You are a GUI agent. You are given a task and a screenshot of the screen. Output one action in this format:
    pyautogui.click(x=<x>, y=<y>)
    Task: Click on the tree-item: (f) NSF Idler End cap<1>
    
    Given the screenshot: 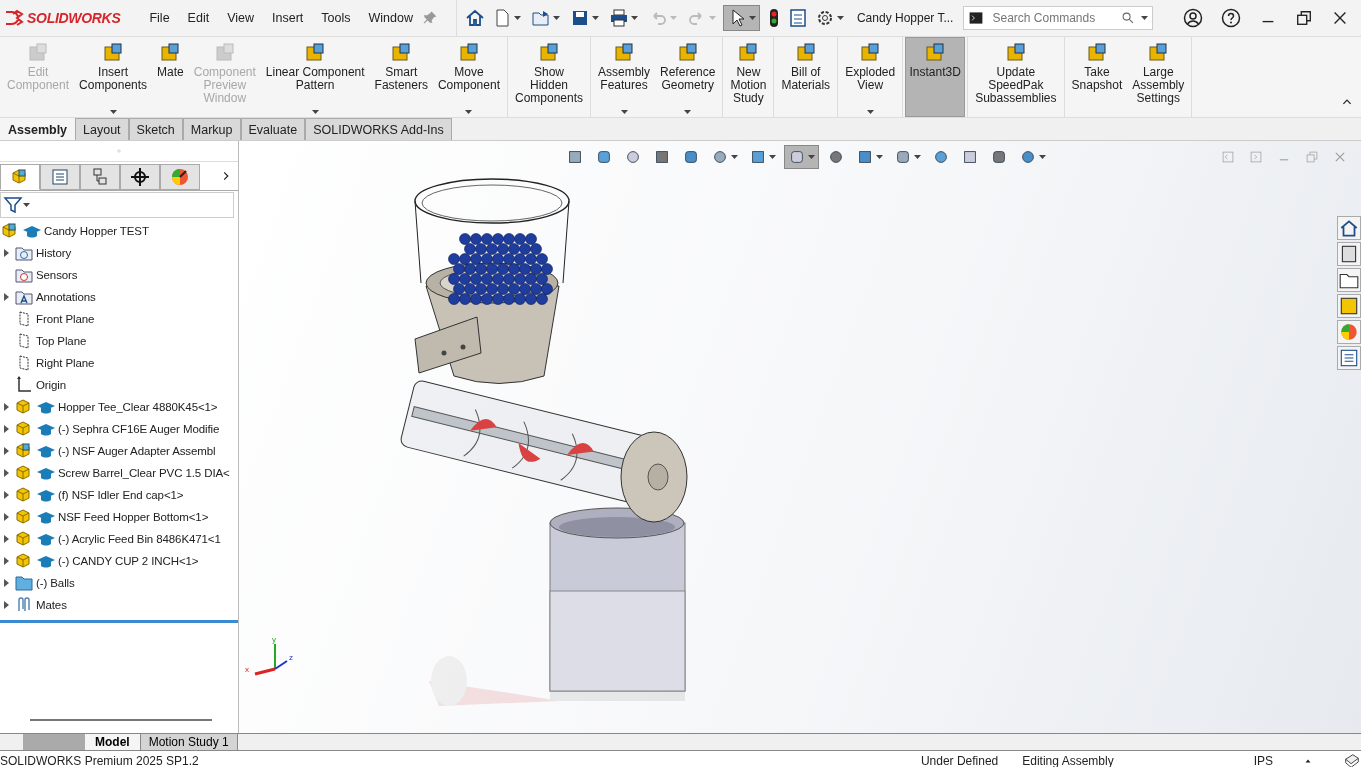 What is the action you would take?
    pyautogui.click(x=121, y=495)
    